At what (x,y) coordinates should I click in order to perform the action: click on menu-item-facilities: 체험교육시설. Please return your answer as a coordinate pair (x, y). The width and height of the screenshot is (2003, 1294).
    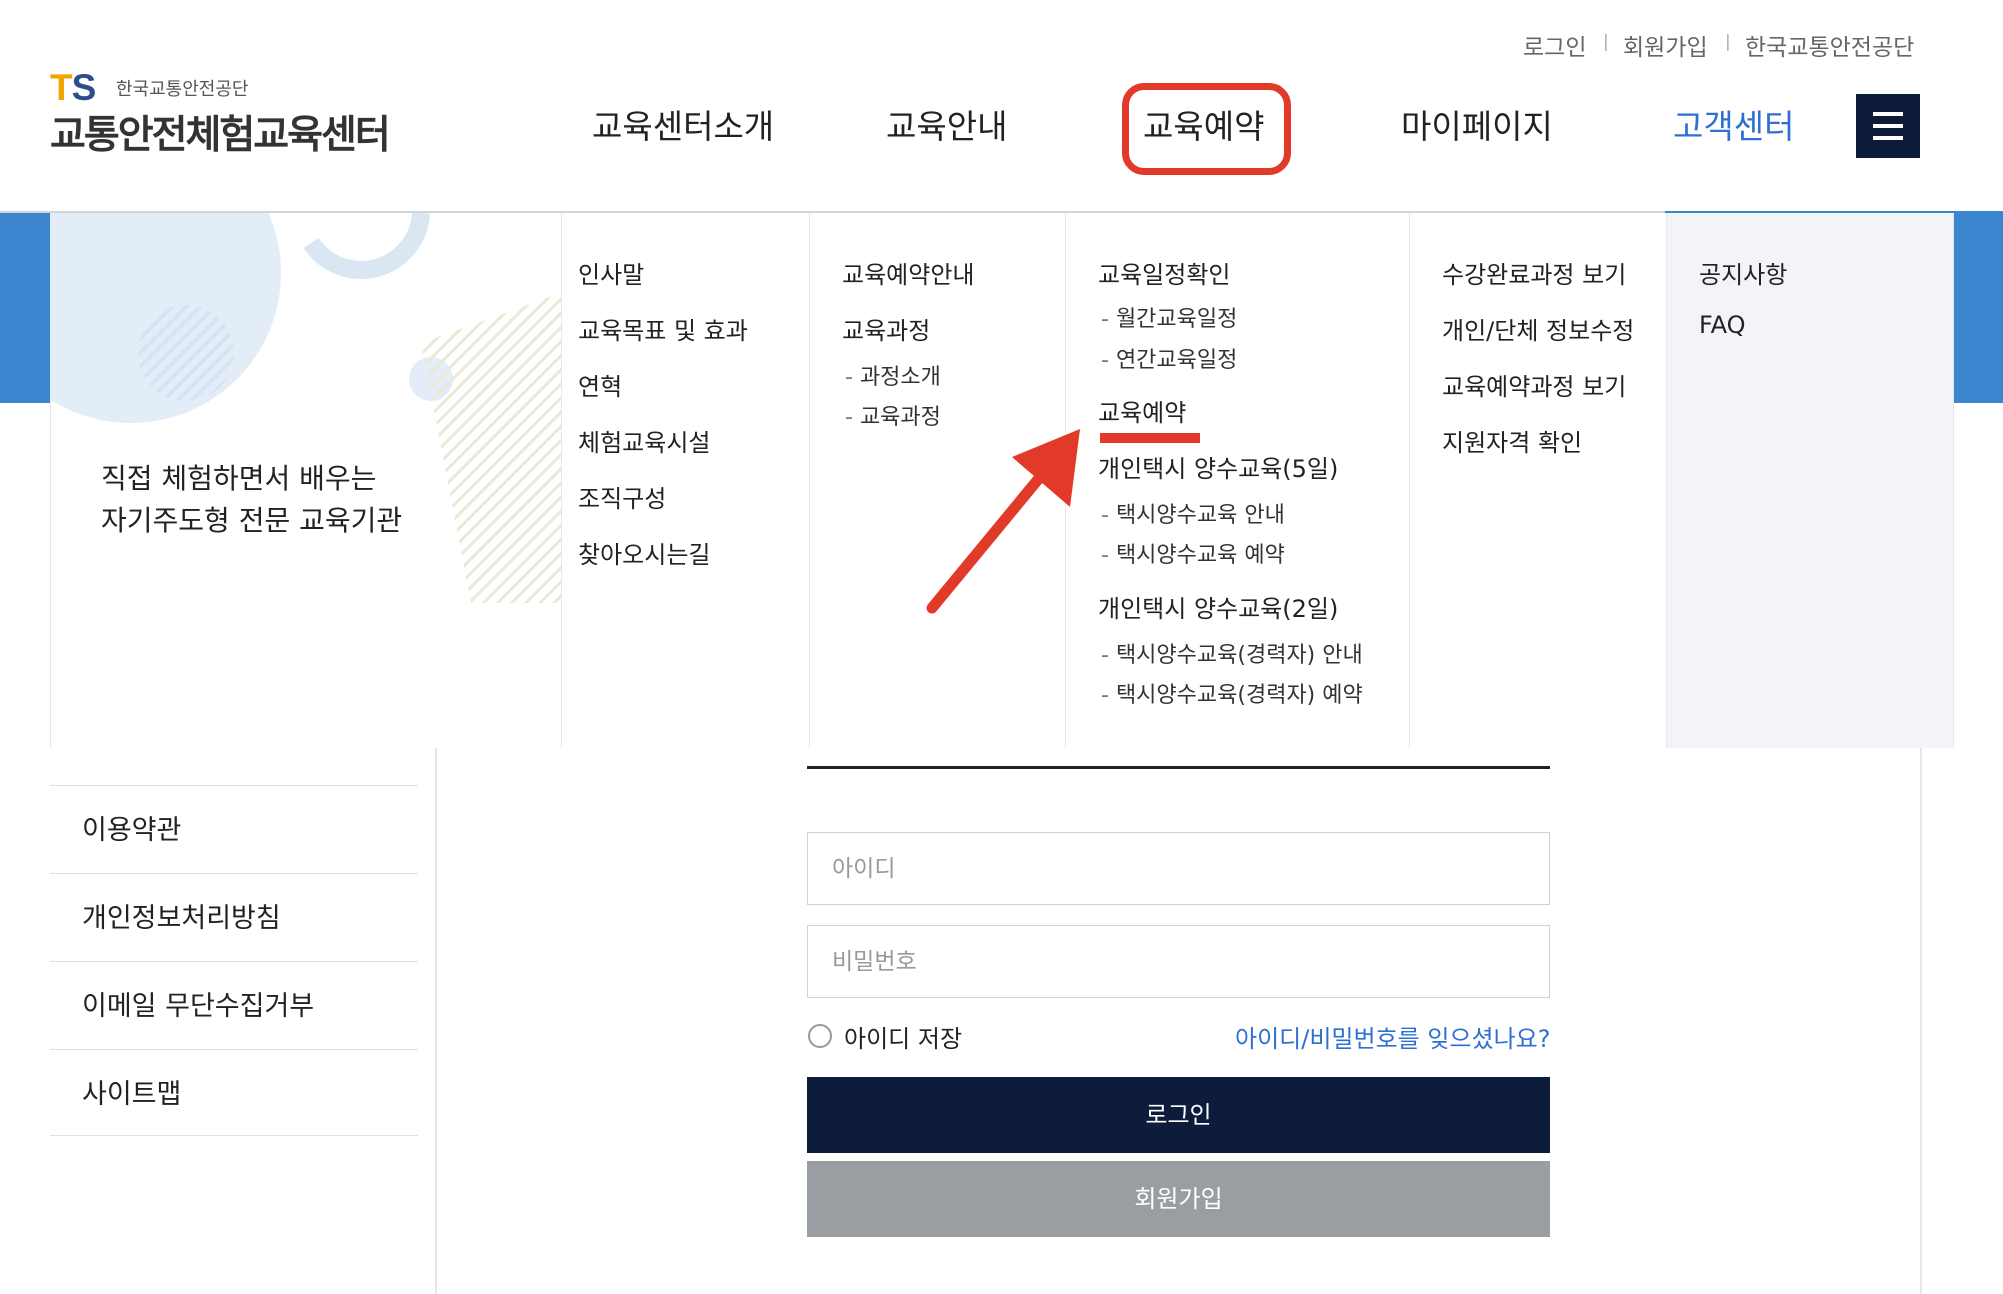
    Looking at the image, I should click on (644, 440).